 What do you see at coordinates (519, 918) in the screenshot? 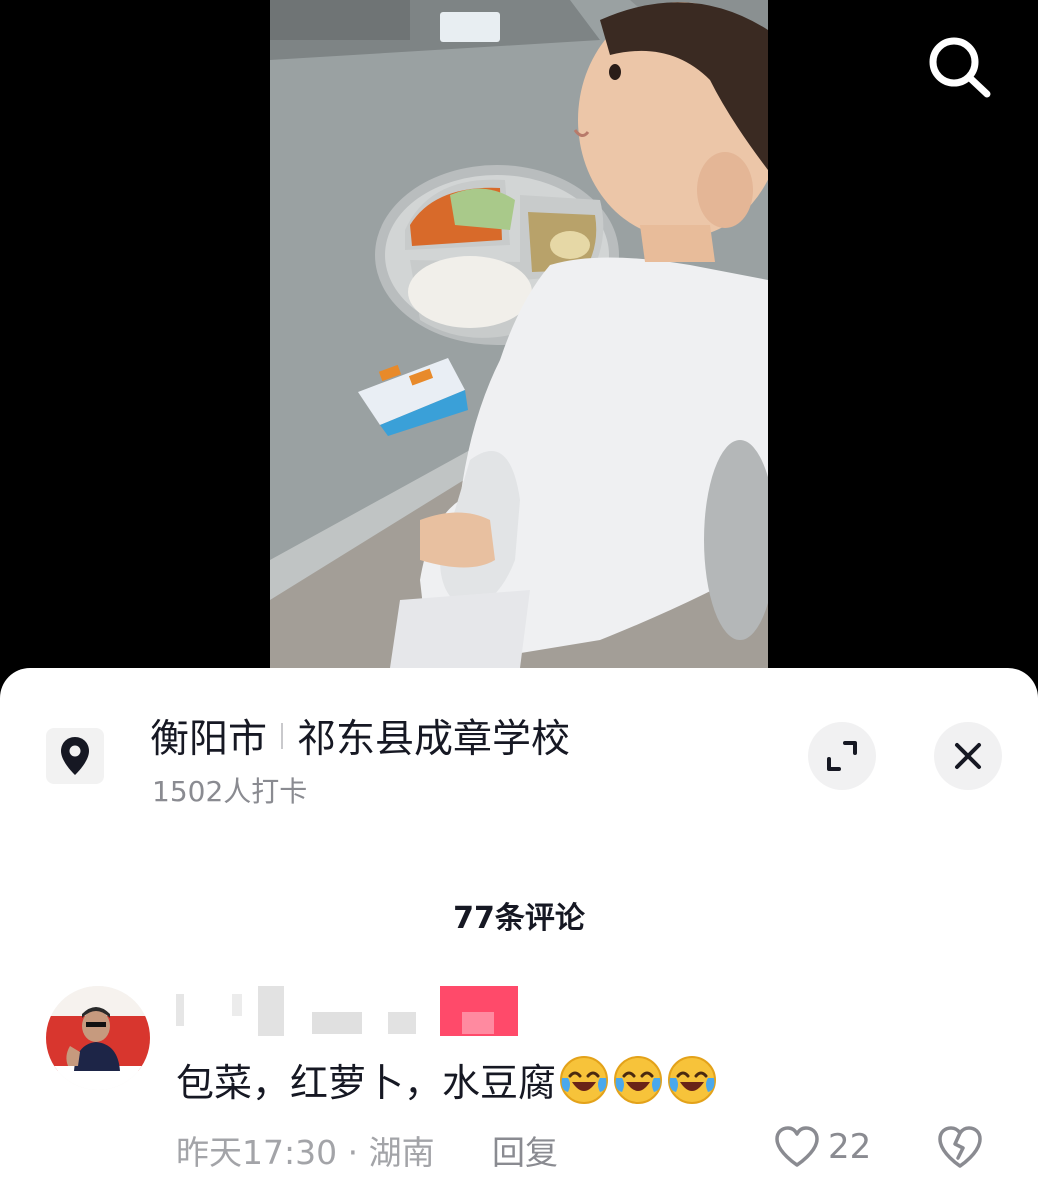
I see `comment-count-header: 77条评论` at bounding box center [519, 918].